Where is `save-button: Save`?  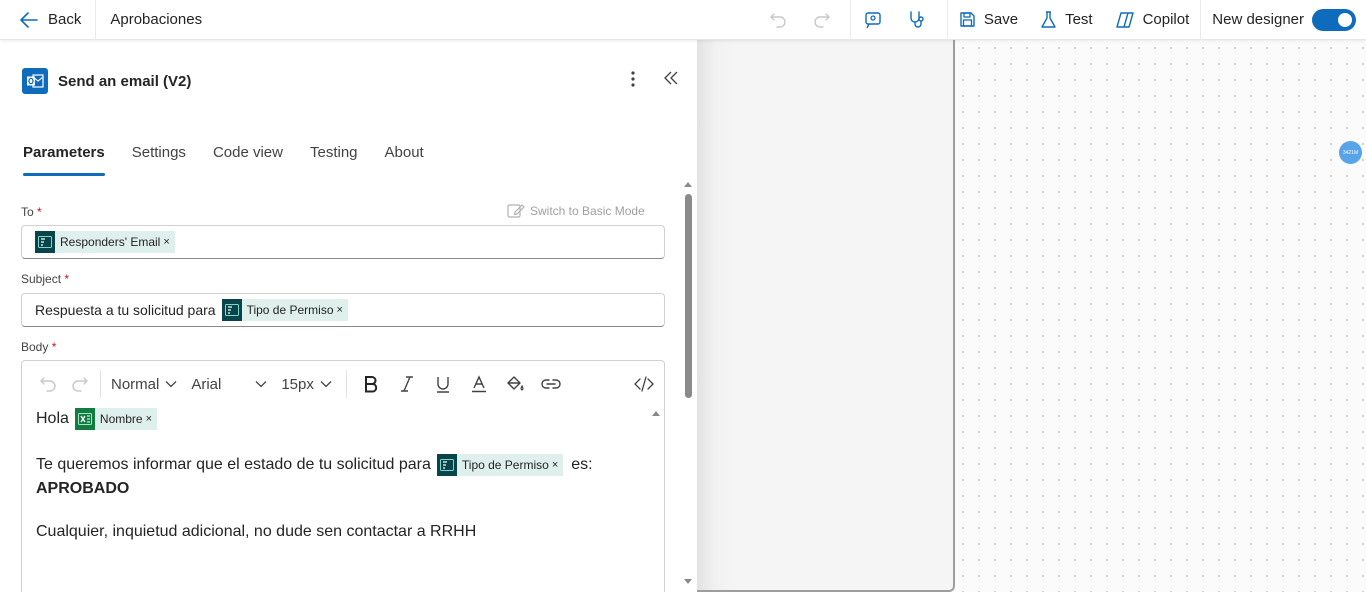
save-button: Save is located at coordinates (988, 20).